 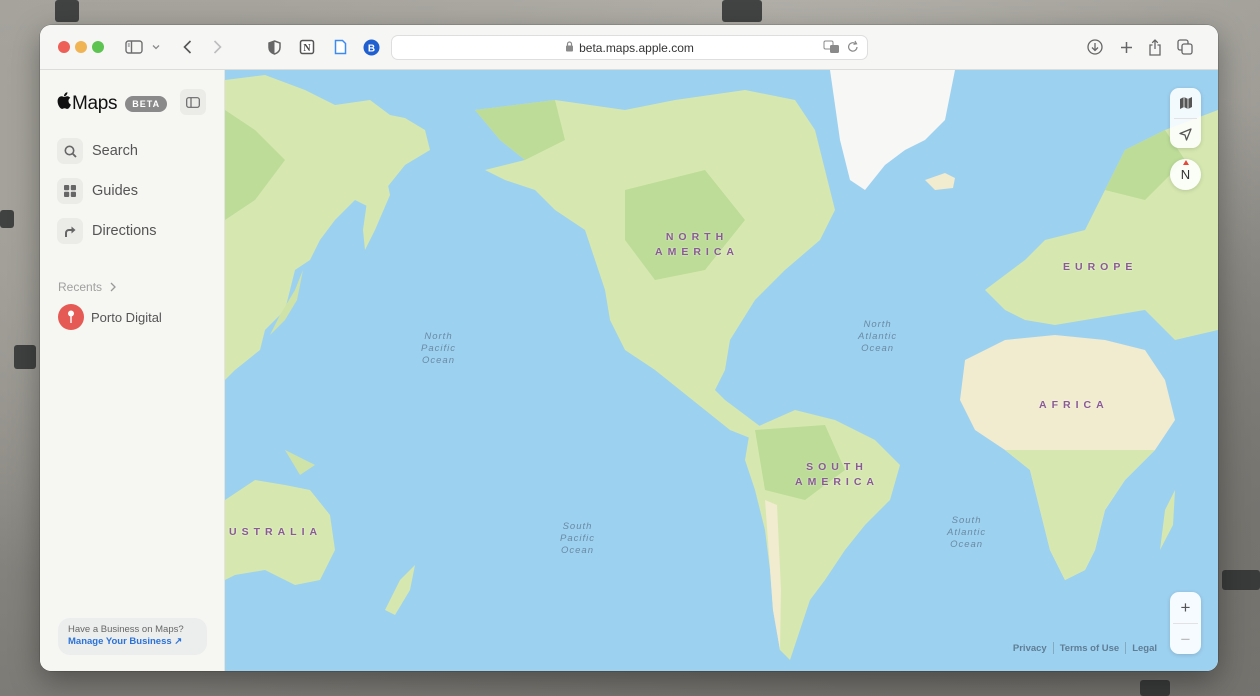 I want to click on label-north-america: NORTH AMERICA, so click(x=697, y=244).